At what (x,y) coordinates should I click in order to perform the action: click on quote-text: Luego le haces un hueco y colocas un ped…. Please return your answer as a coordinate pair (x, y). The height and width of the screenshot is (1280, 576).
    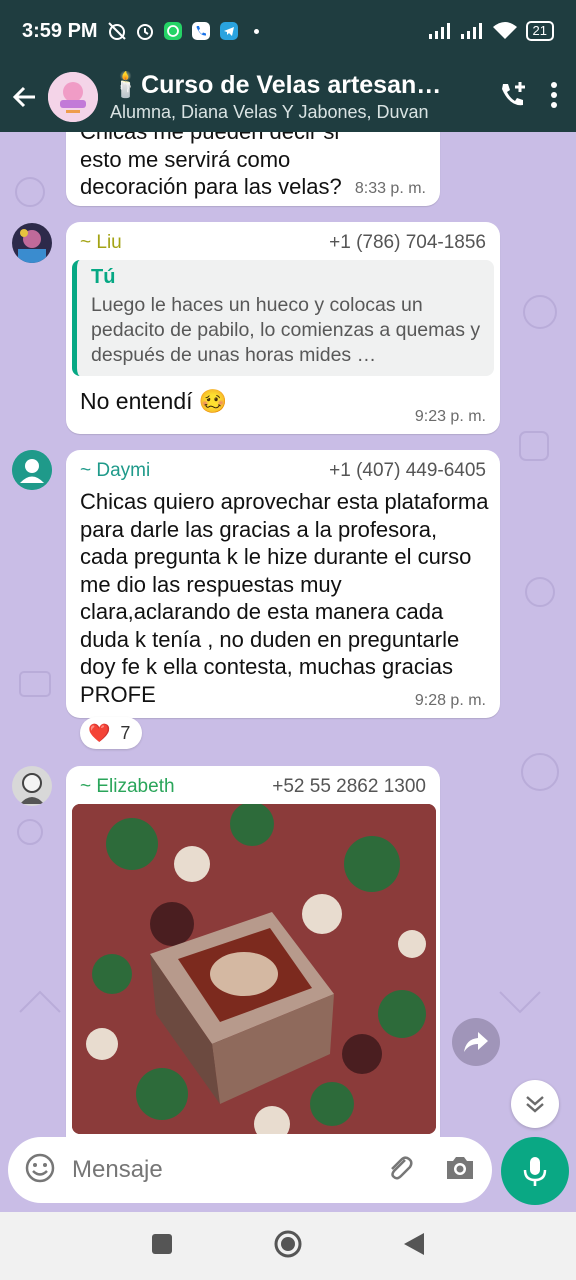
    Looking at the image, I should click on (286, 330).